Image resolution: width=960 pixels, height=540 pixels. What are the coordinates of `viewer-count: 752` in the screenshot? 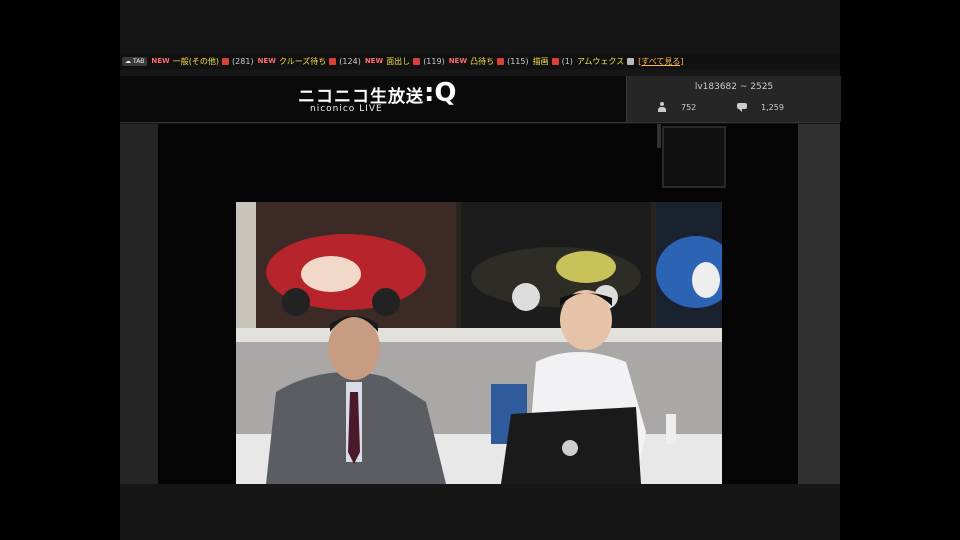 It's located at (689, 107).